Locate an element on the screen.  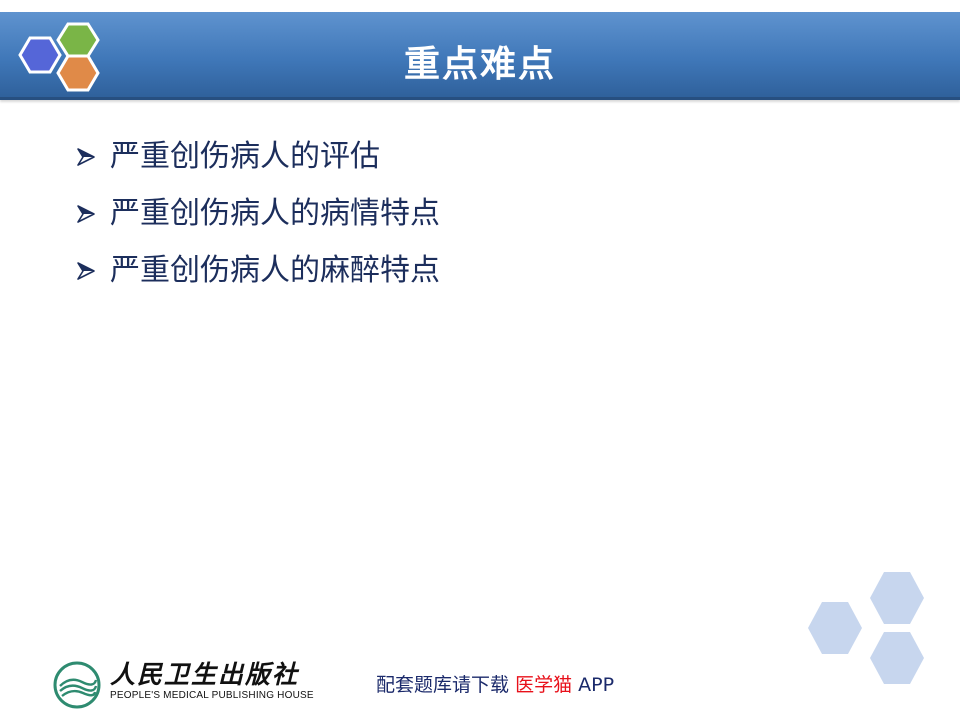
bullet-item: 严重创伤病人的评估 is located at coordinates (258, 156).